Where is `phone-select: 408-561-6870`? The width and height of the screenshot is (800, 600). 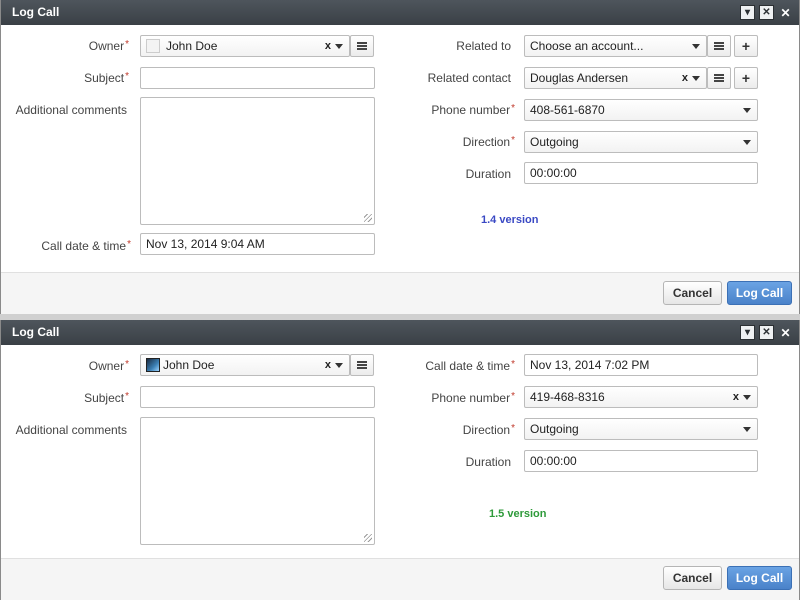 phone-select: 408-561-6870 is located at coordinates (641, 110).